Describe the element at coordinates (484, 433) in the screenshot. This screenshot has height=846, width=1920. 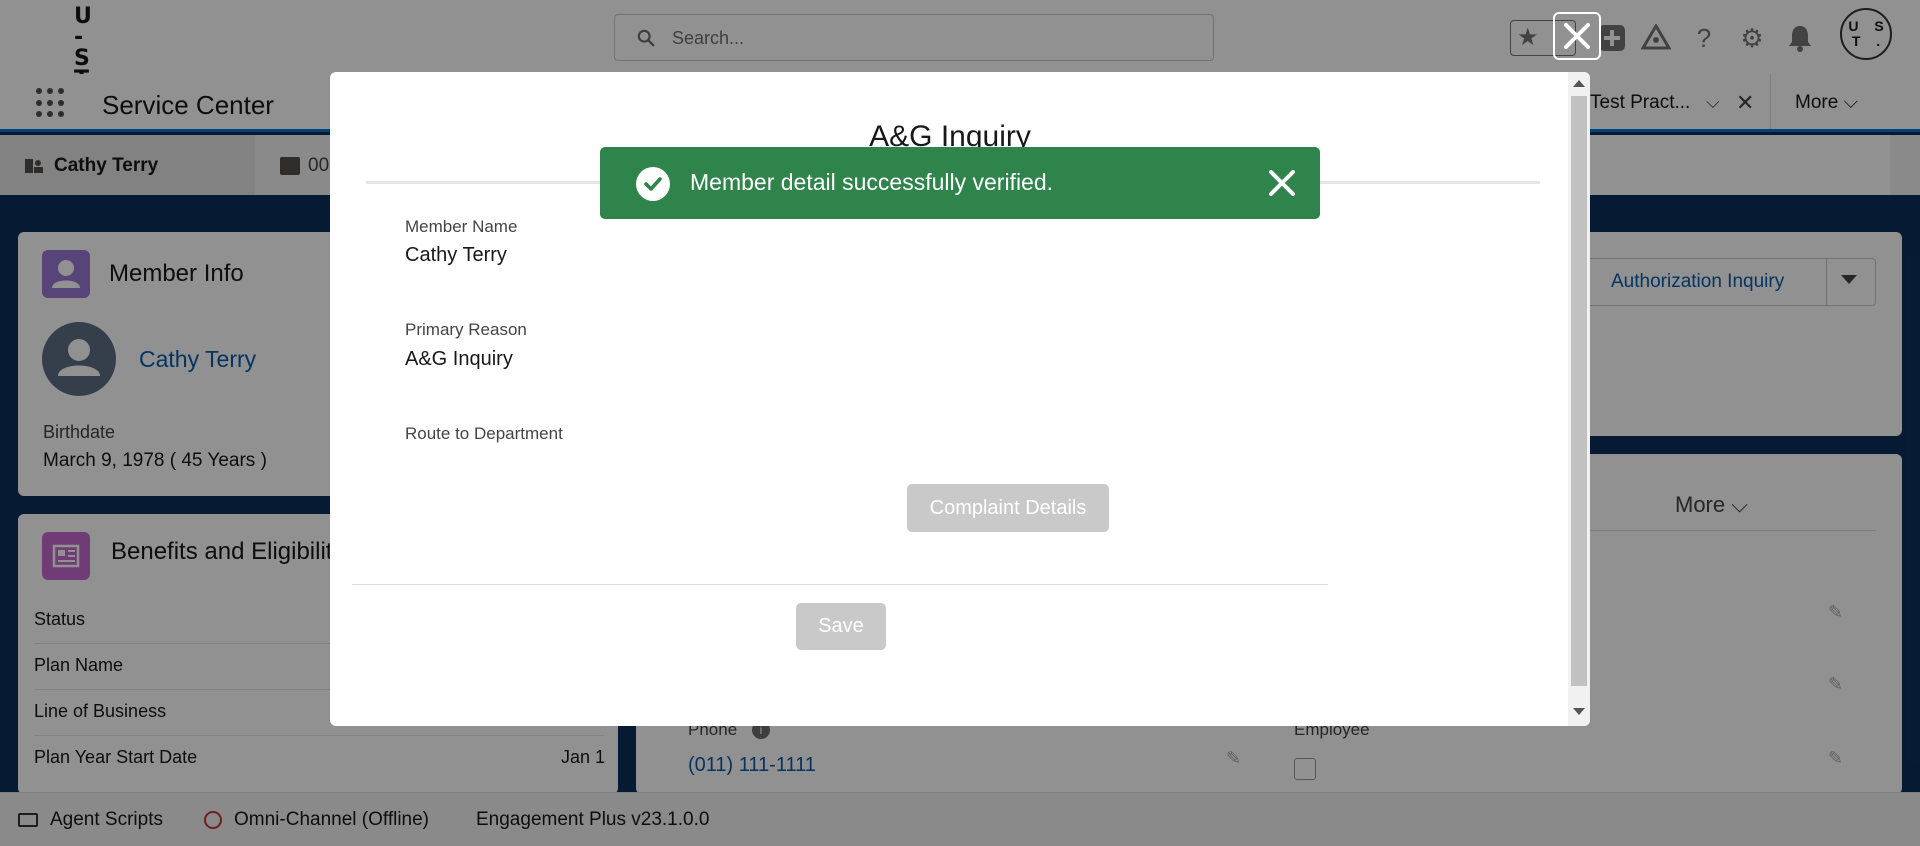
I see `route-to-department-label: Route to Department` at that location.